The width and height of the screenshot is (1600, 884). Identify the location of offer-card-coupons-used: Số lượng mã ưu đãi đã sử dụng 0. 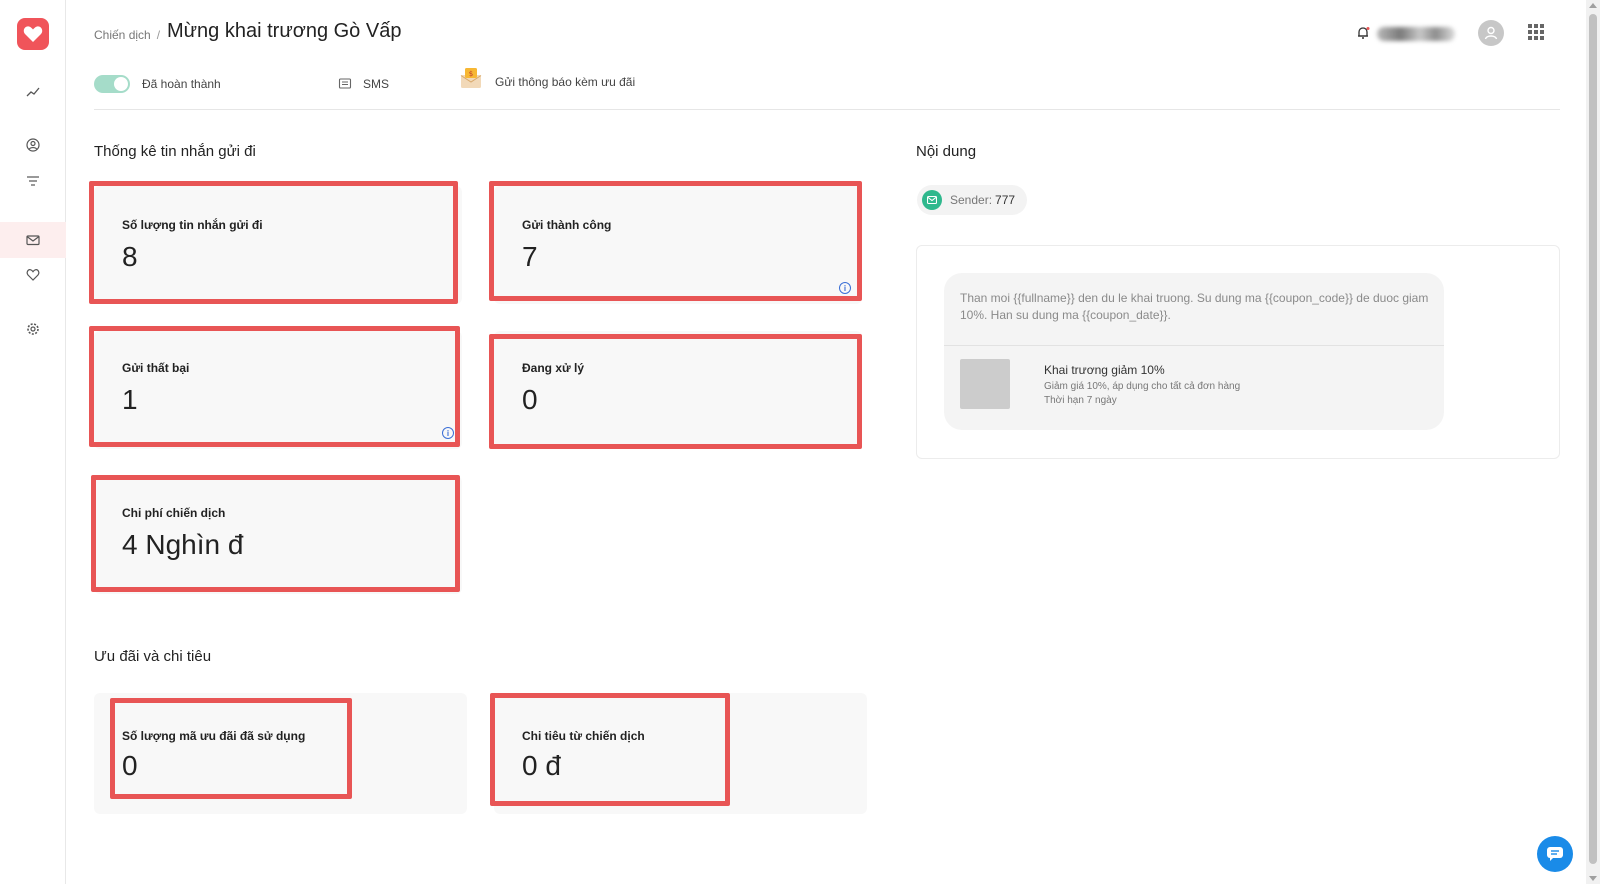
(280, 753).